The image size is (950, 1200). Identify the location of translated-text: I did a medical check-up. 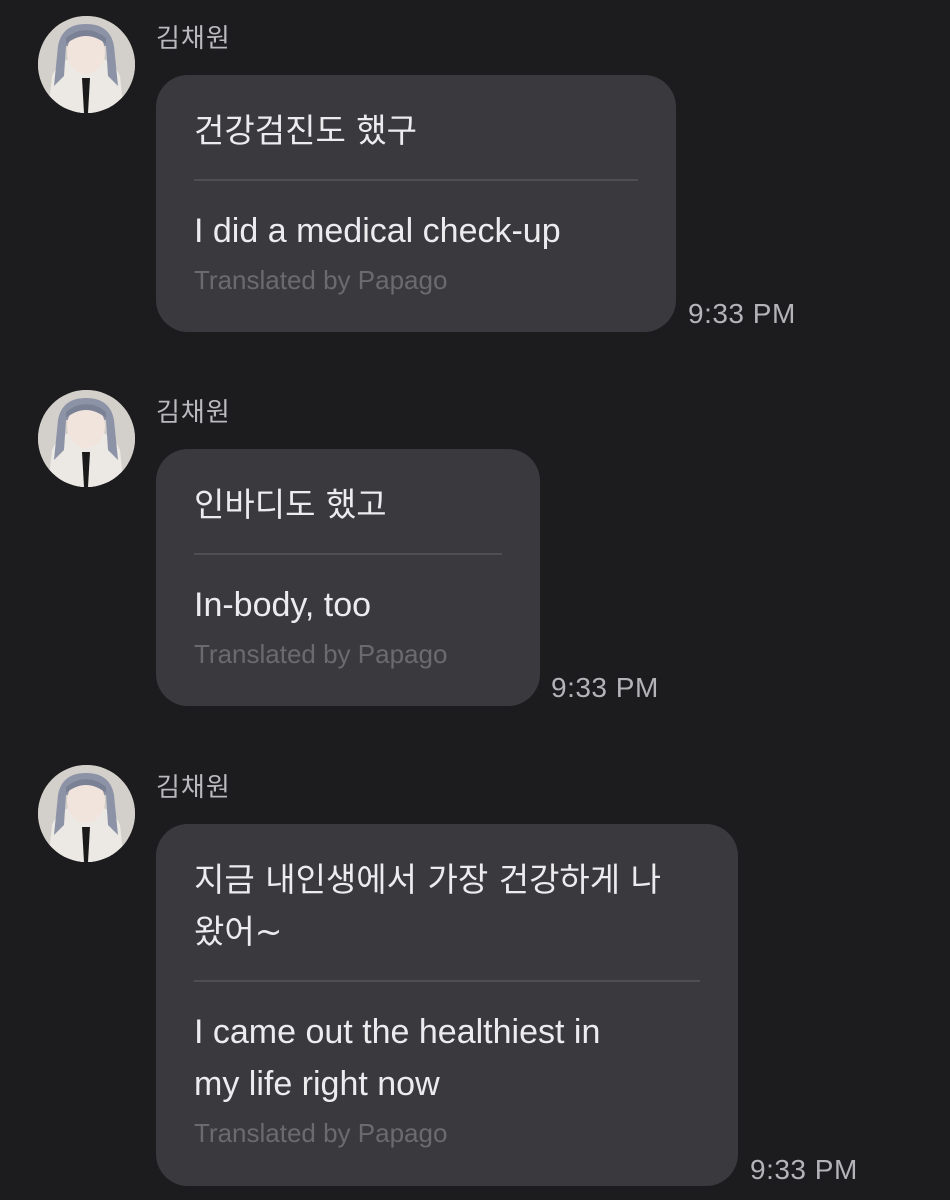
(377, 231).